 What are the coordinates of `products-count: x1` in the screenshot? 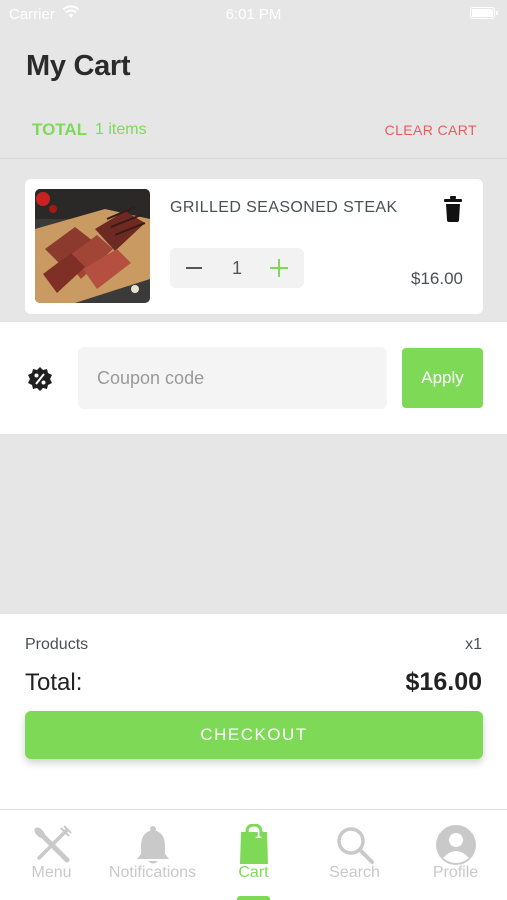 It's located at (473, 644).